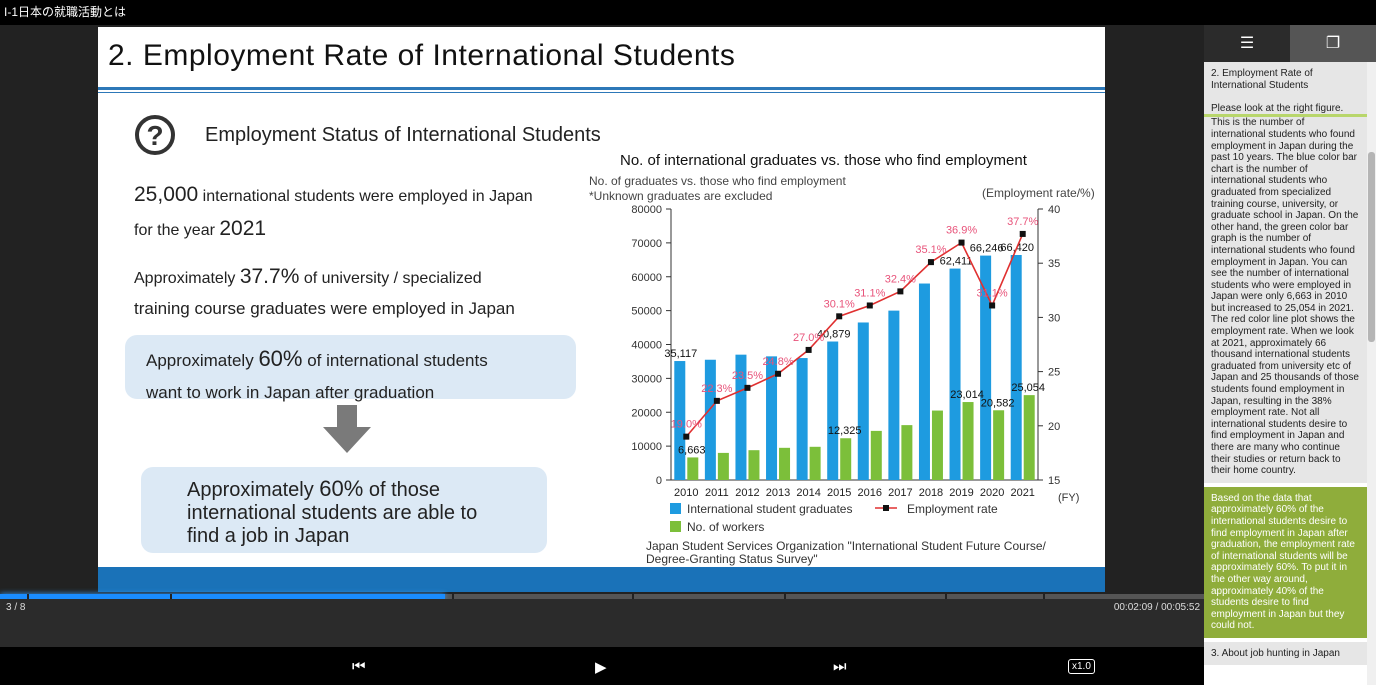 The height and width of the screenshot is (685, 1376). I want to click on rate-data-label: 31.1%, so click(869, 293).